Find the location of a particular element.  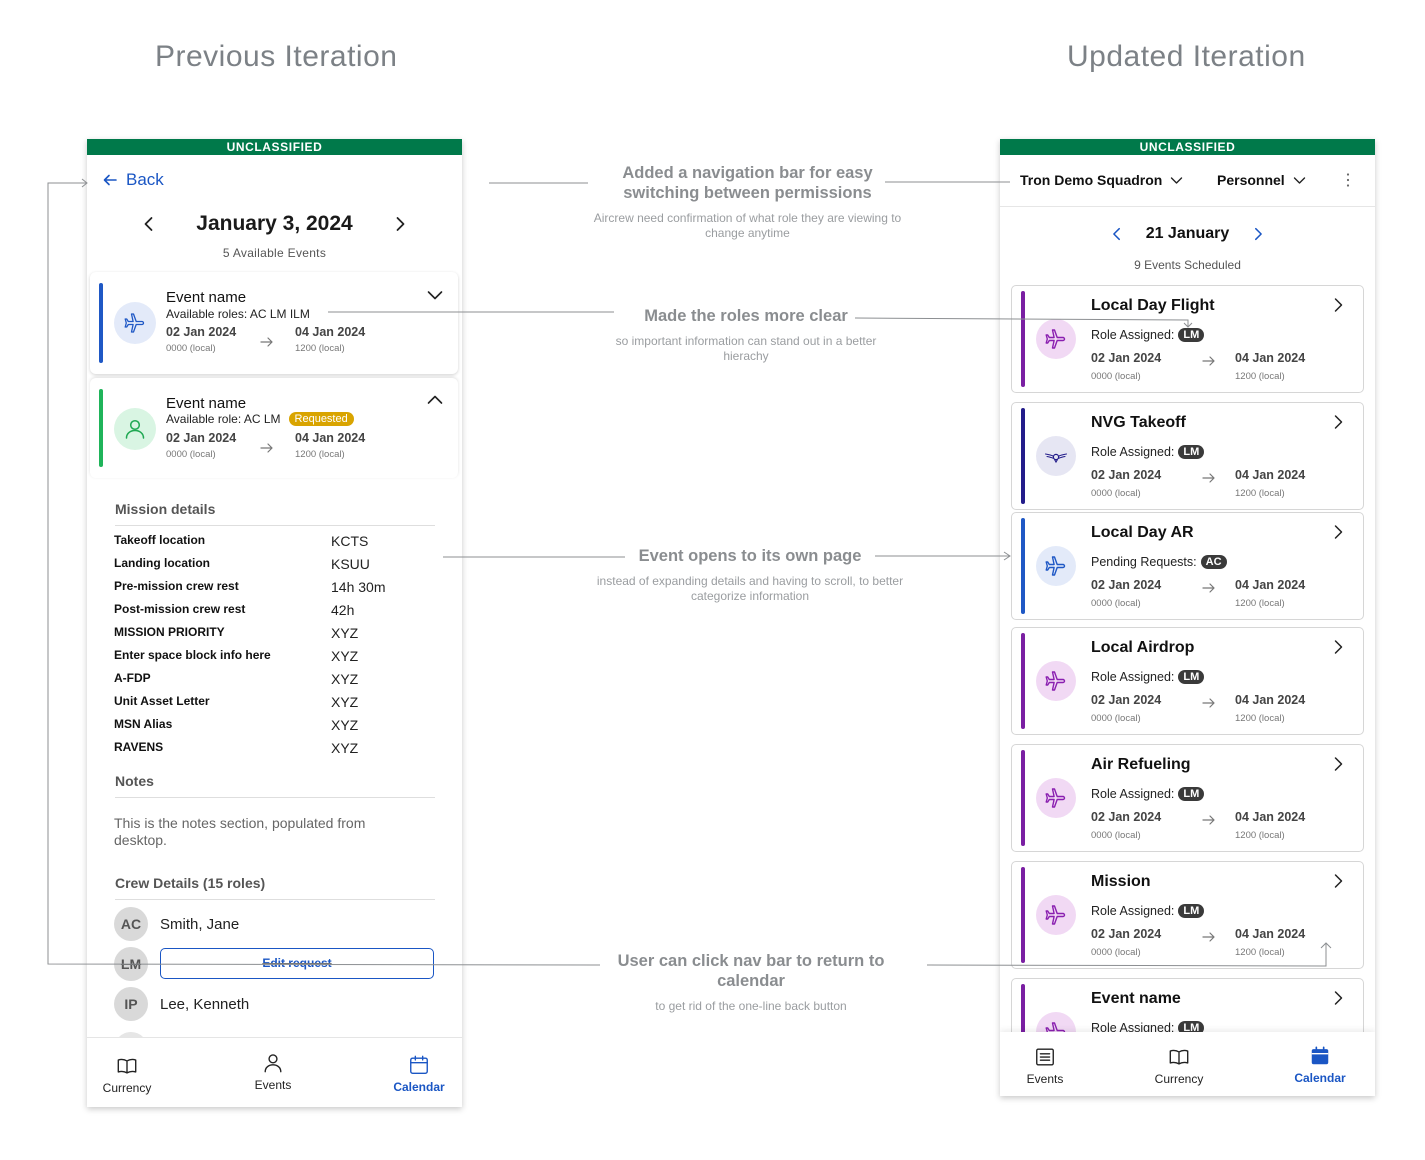

more-options-icon is located at coordinates (1348, 180).